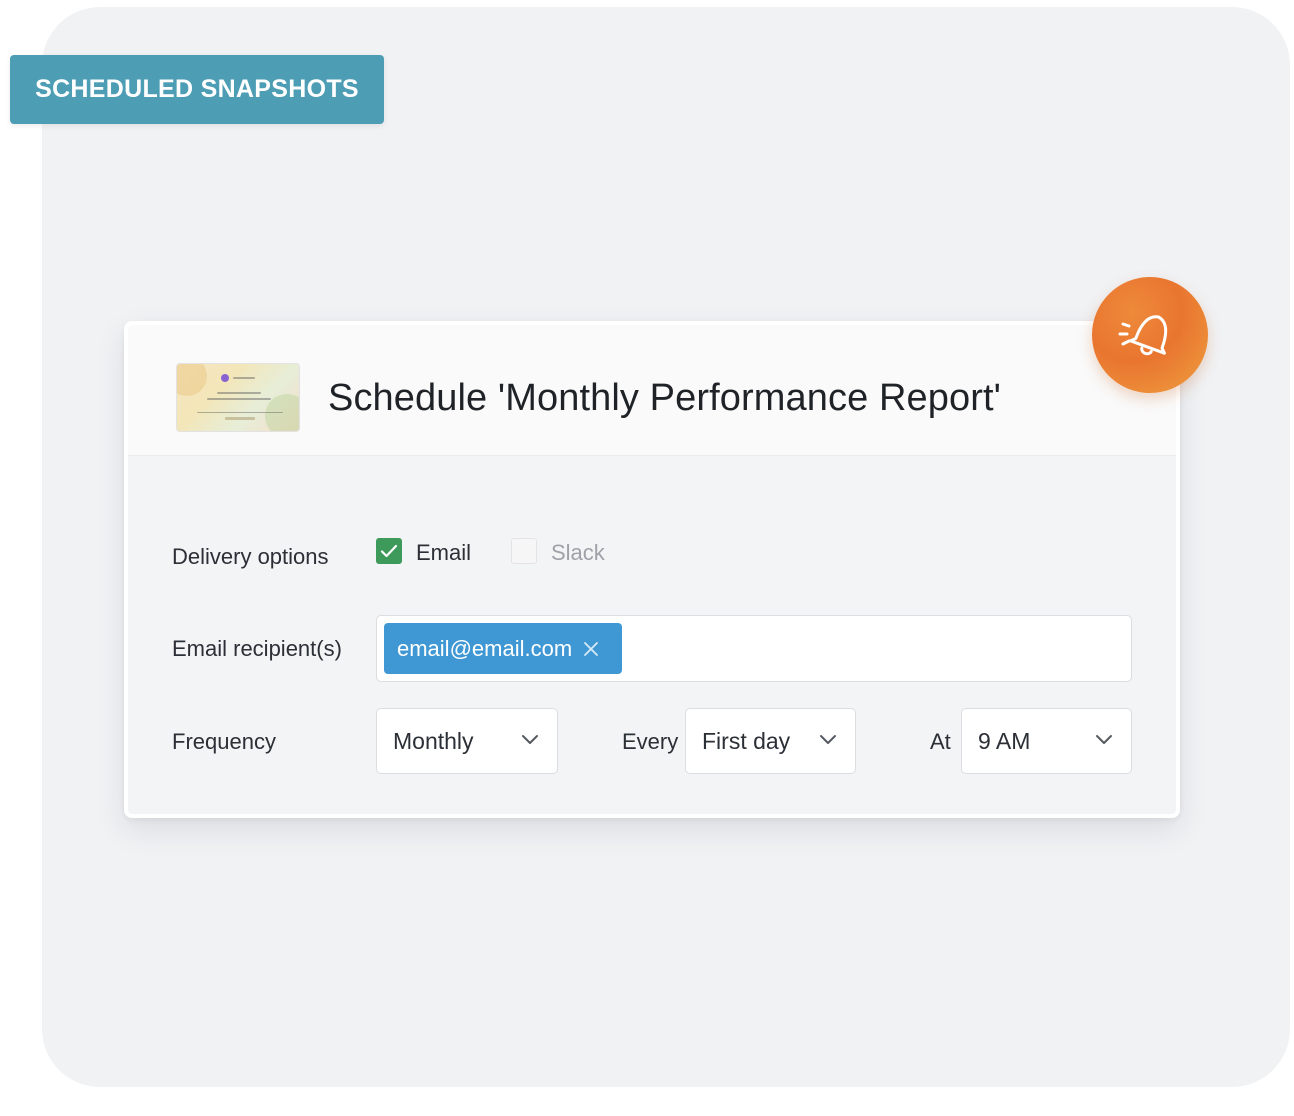 The width and height of the screenshot is (1294, 1116). I want to click on slack-option-label: Slack, so click(578, 553).